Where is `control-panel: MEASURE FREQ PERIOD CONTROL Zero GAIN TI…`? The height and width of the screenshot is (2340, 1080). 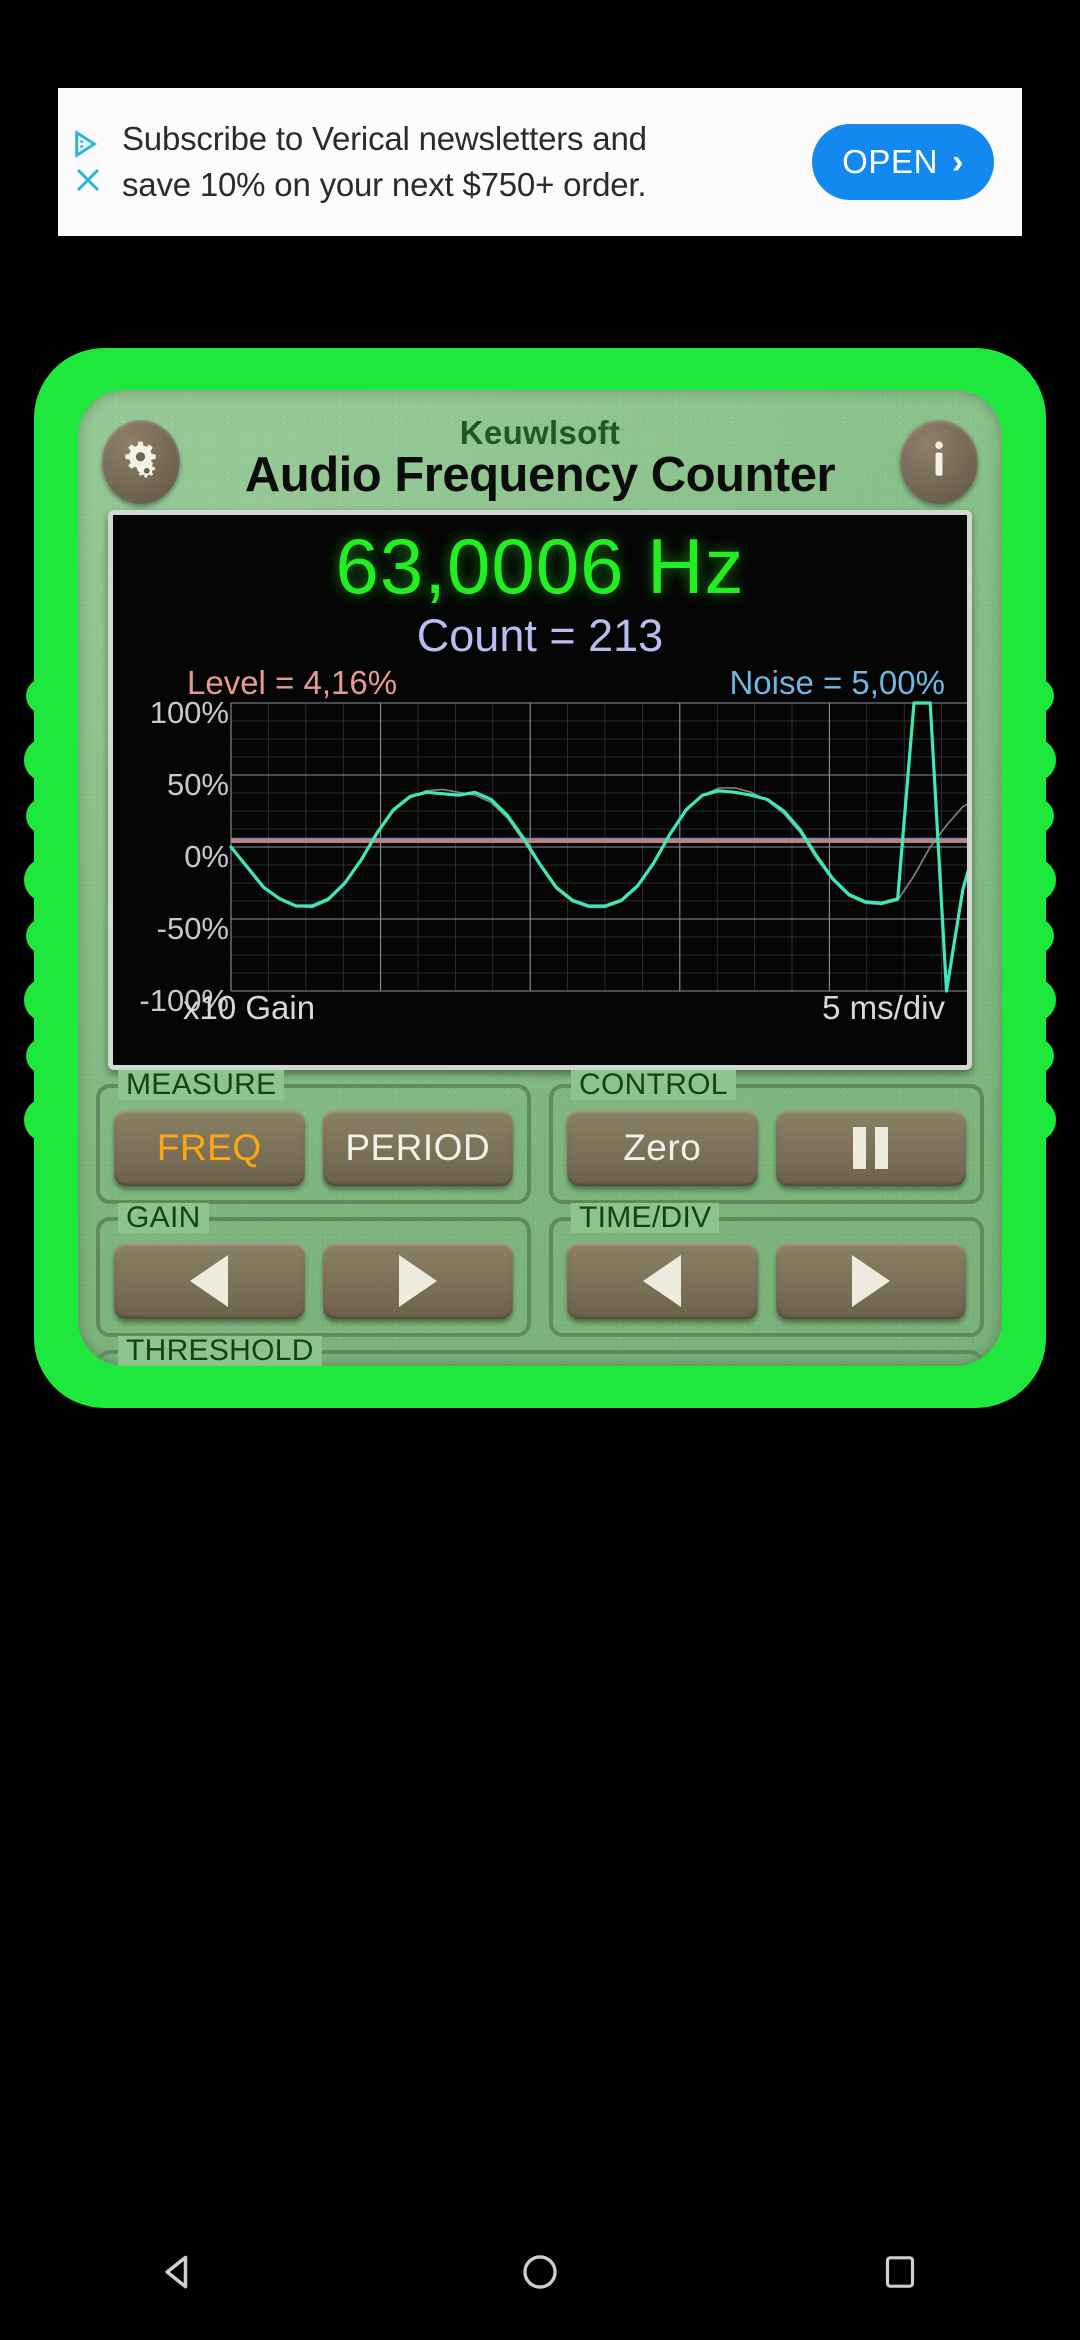 control-panel: MEASURE FREQ PERIOD CONTROL Zero GAIN TI… is located at coordinates (540, 1218).